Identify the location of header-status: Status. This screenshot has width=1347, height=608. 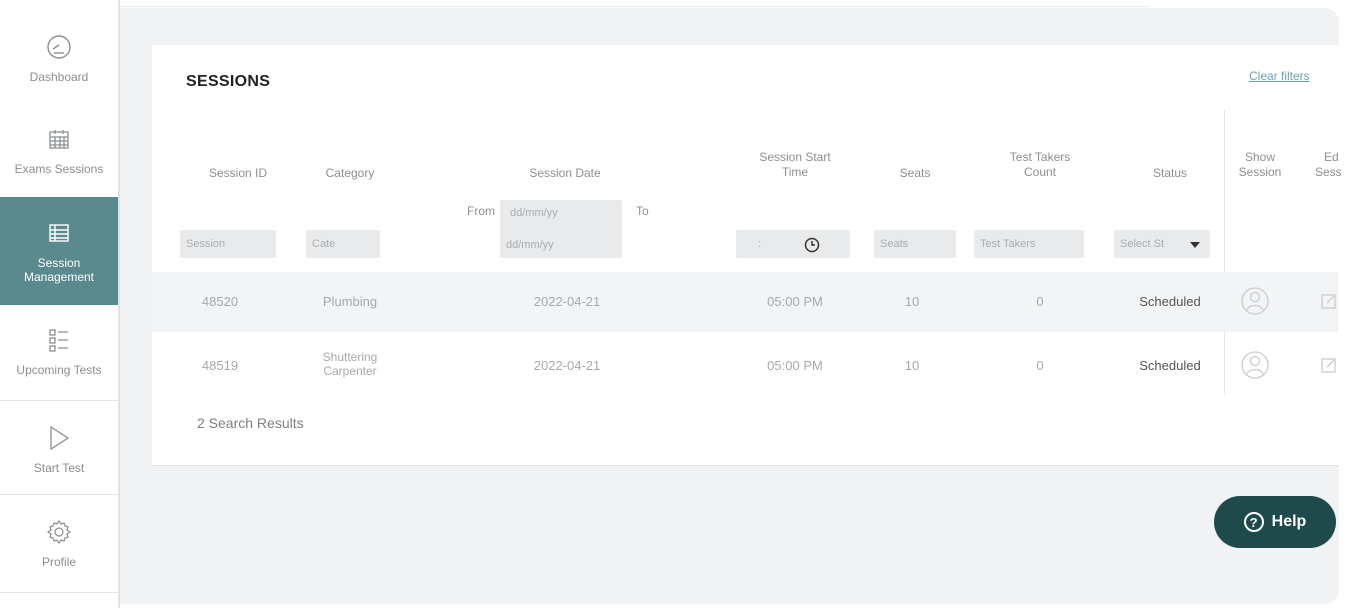
(1170, 173).